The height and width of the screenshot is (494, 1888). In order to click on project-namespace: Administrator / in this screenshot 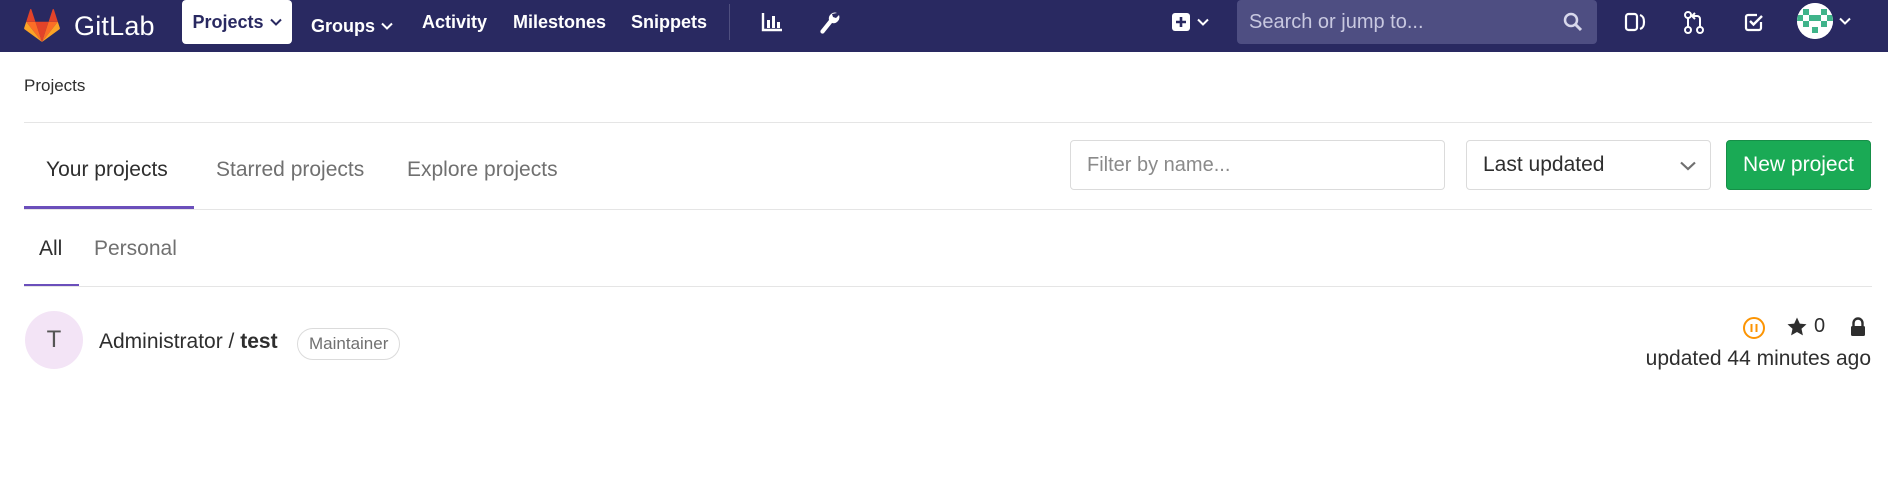, I will do `click(170, 341)`.